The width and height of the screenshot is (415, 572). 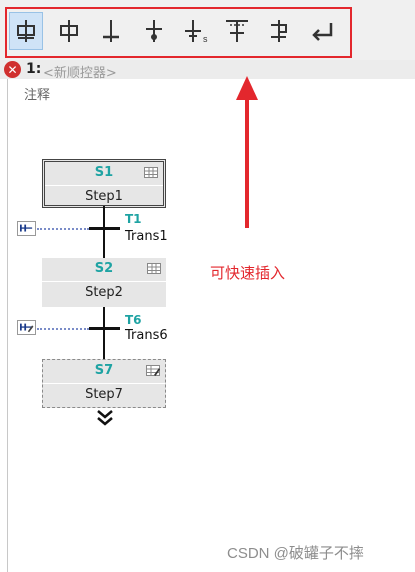 What do you see at coordinates (105, 418) in the screenshot?
I see `sequence-end-arrow-icon` at bounding box center [105, 418].